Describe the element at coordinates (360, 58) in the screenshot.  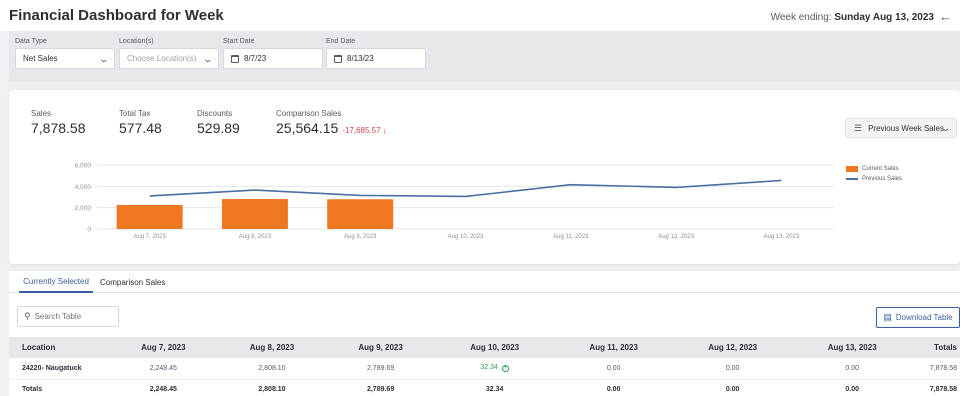
I see `end-date-value: 8/13/23` at that location.